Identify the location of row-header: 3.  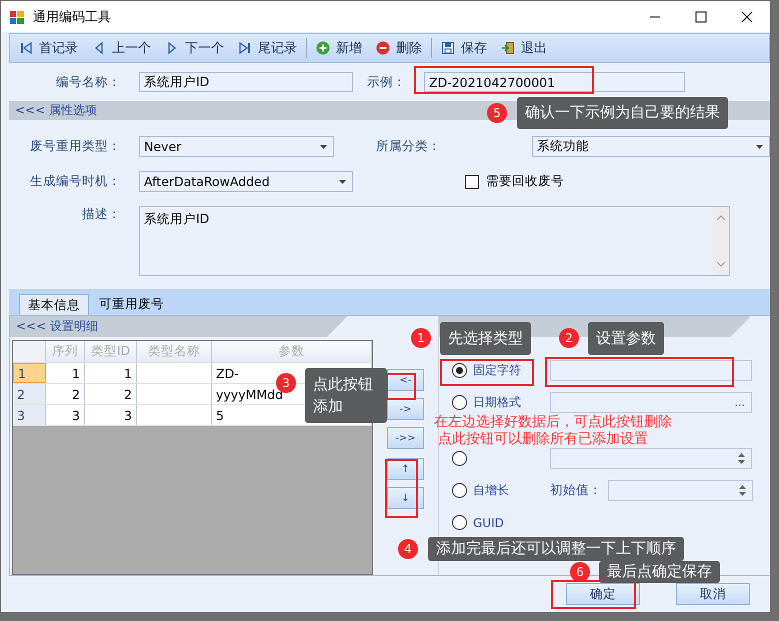
(29, 415).